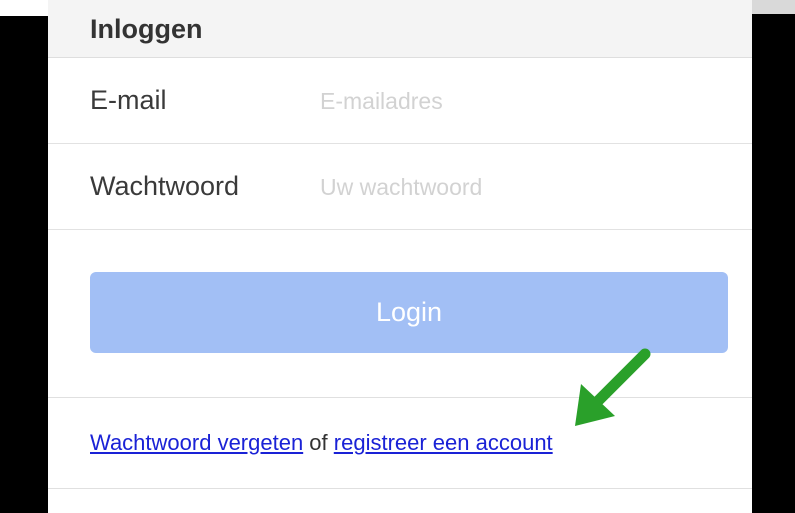 Image resolution: width=795 pixels, height=513 pixels. I want to click on links-separator: of, so click(318, 442).